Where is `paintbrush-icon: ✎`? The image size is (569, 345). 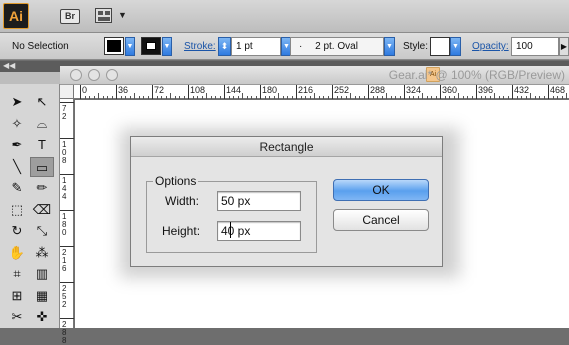 paintbrush-icon: ✎ is located at coordinates (17, 188).